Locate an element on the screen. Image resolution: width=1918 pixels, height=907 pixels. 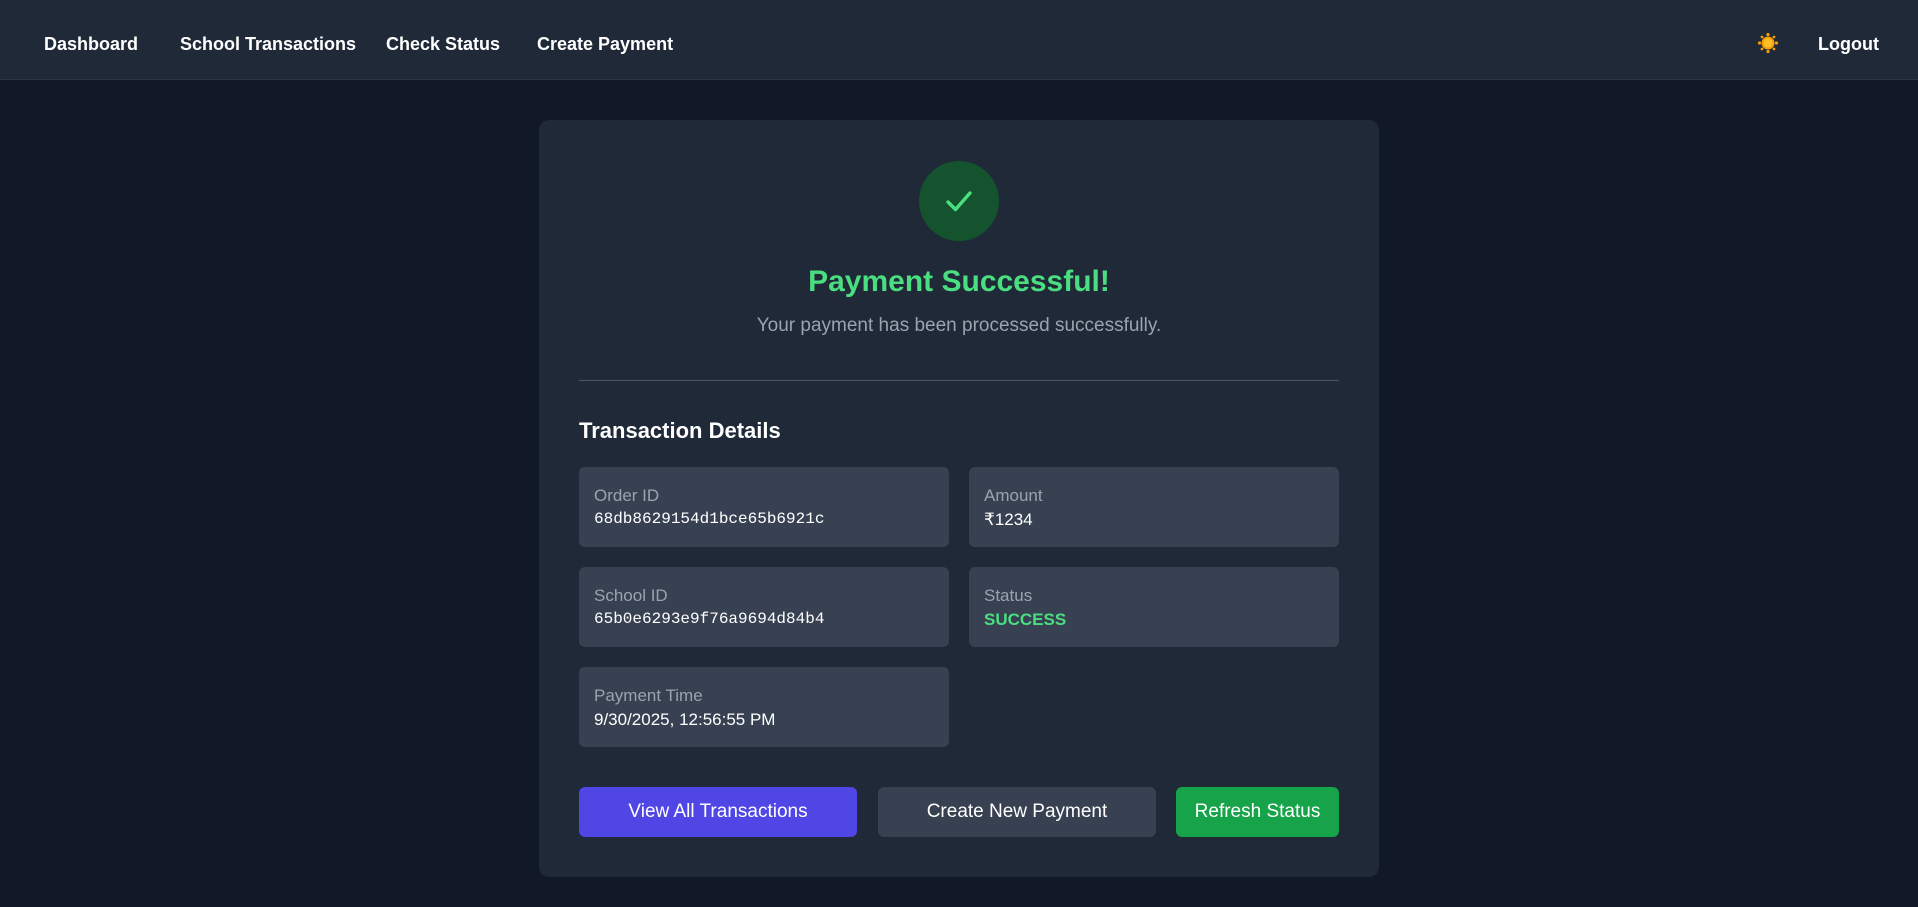
payment-time-field: Payment Time 9/30/2025, 12:56:55 PM is located at coordinates (764, 707).